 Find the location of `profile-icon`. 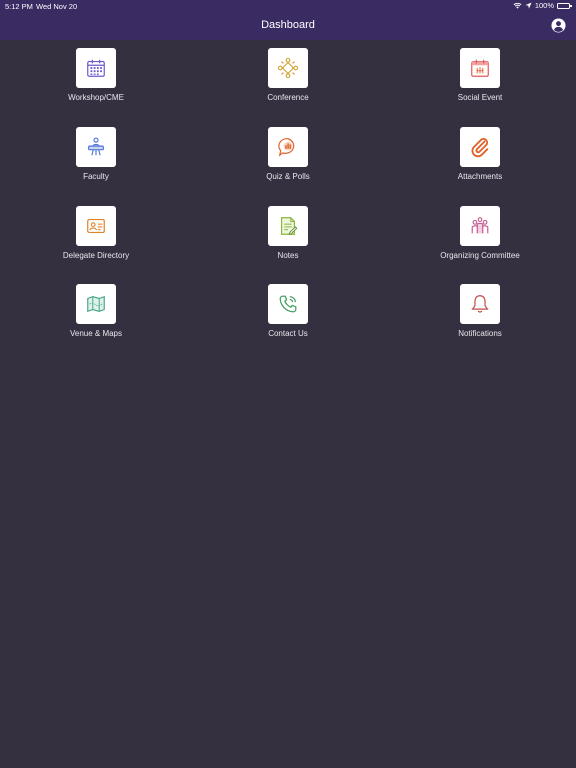

profile-icon is located at coordinates (558, 25).